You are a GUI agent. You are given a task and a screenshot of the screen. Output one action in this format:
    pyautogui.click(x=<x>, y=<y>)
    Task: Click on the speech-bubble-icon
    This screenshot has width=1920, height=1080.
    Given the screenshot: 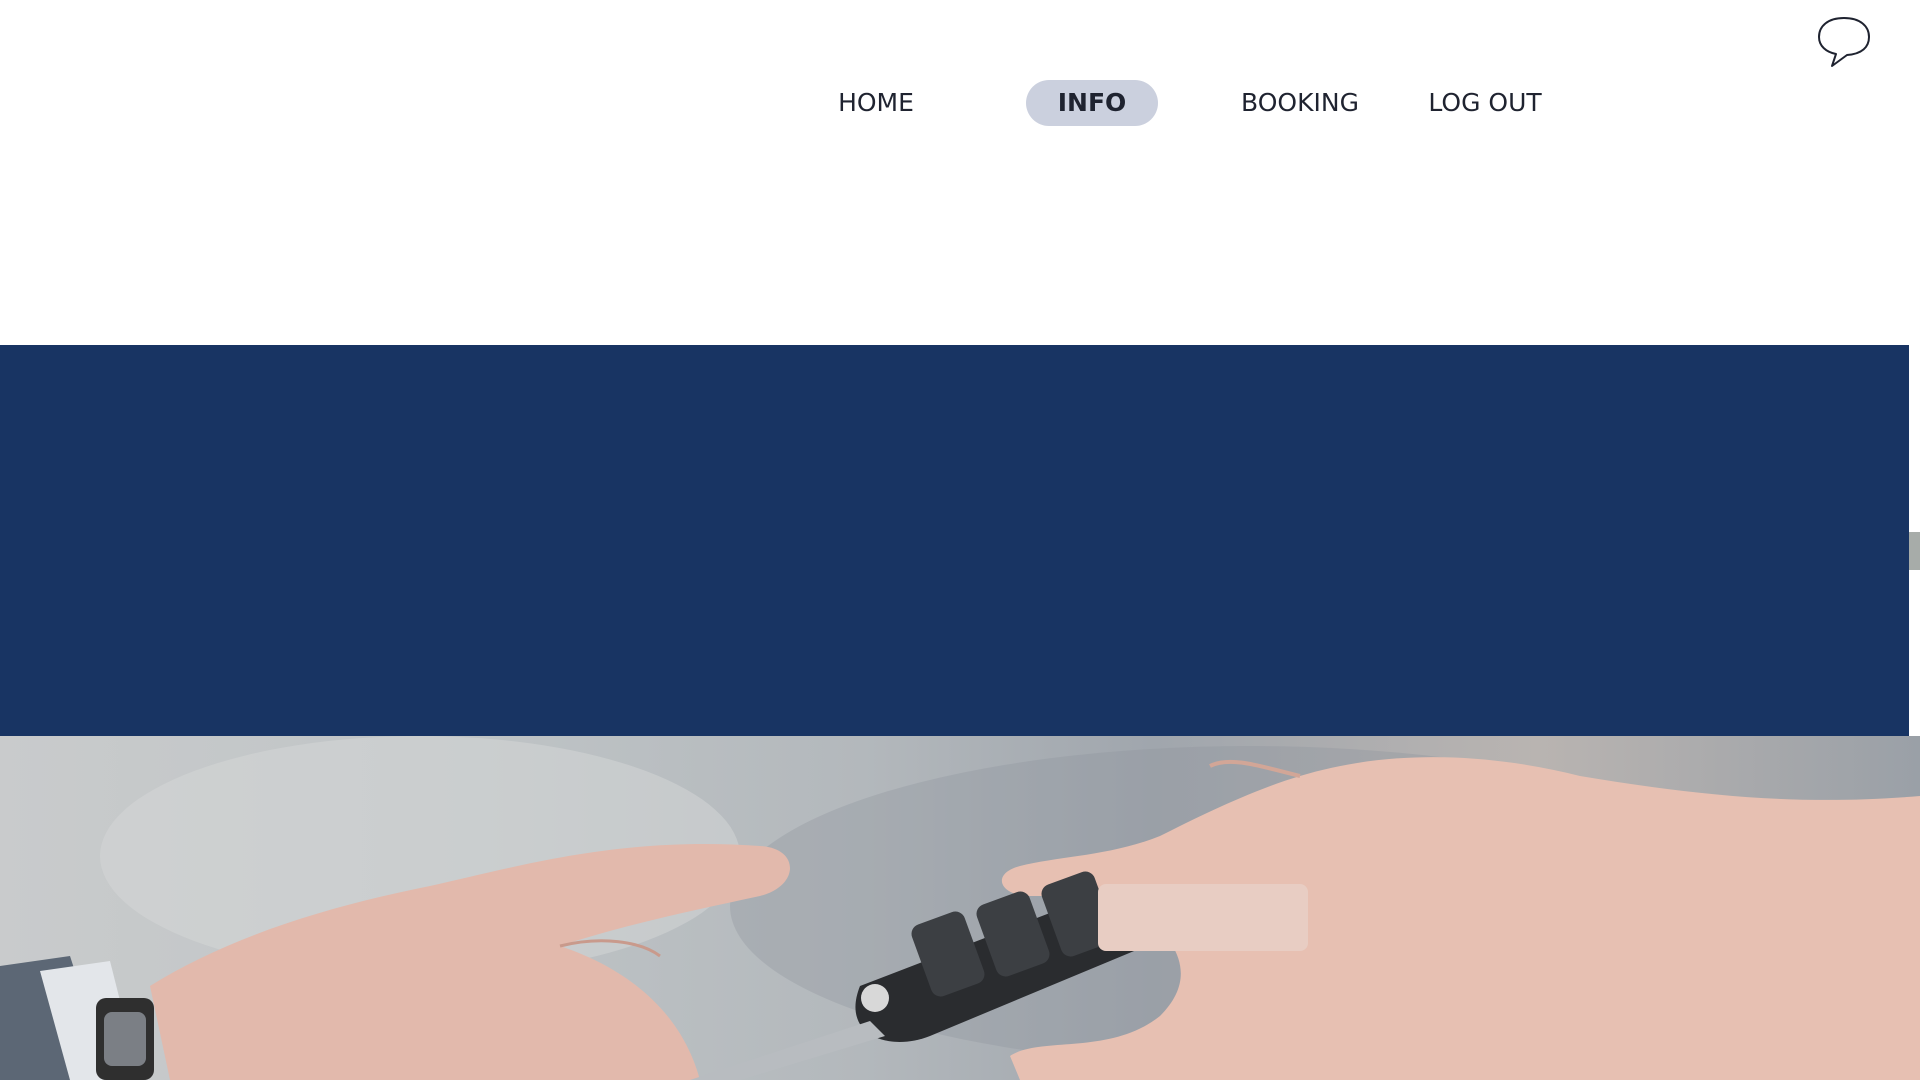 What is the action you would take?
    pyautogui.click(x=1844, y=42)
    